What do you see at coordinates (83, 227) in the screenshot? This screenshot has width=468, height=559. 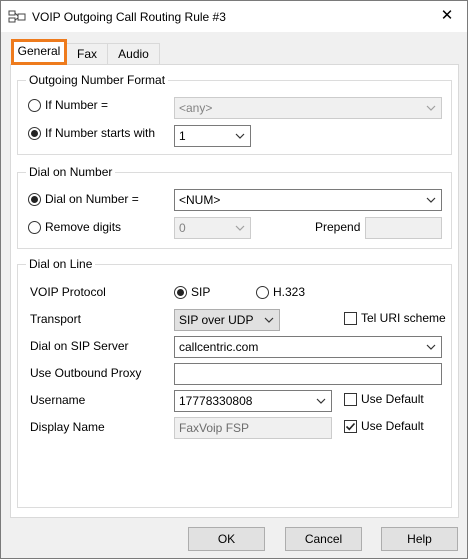 I see `remove-digits-label: Remove digits` at bounding box center [83, 227].